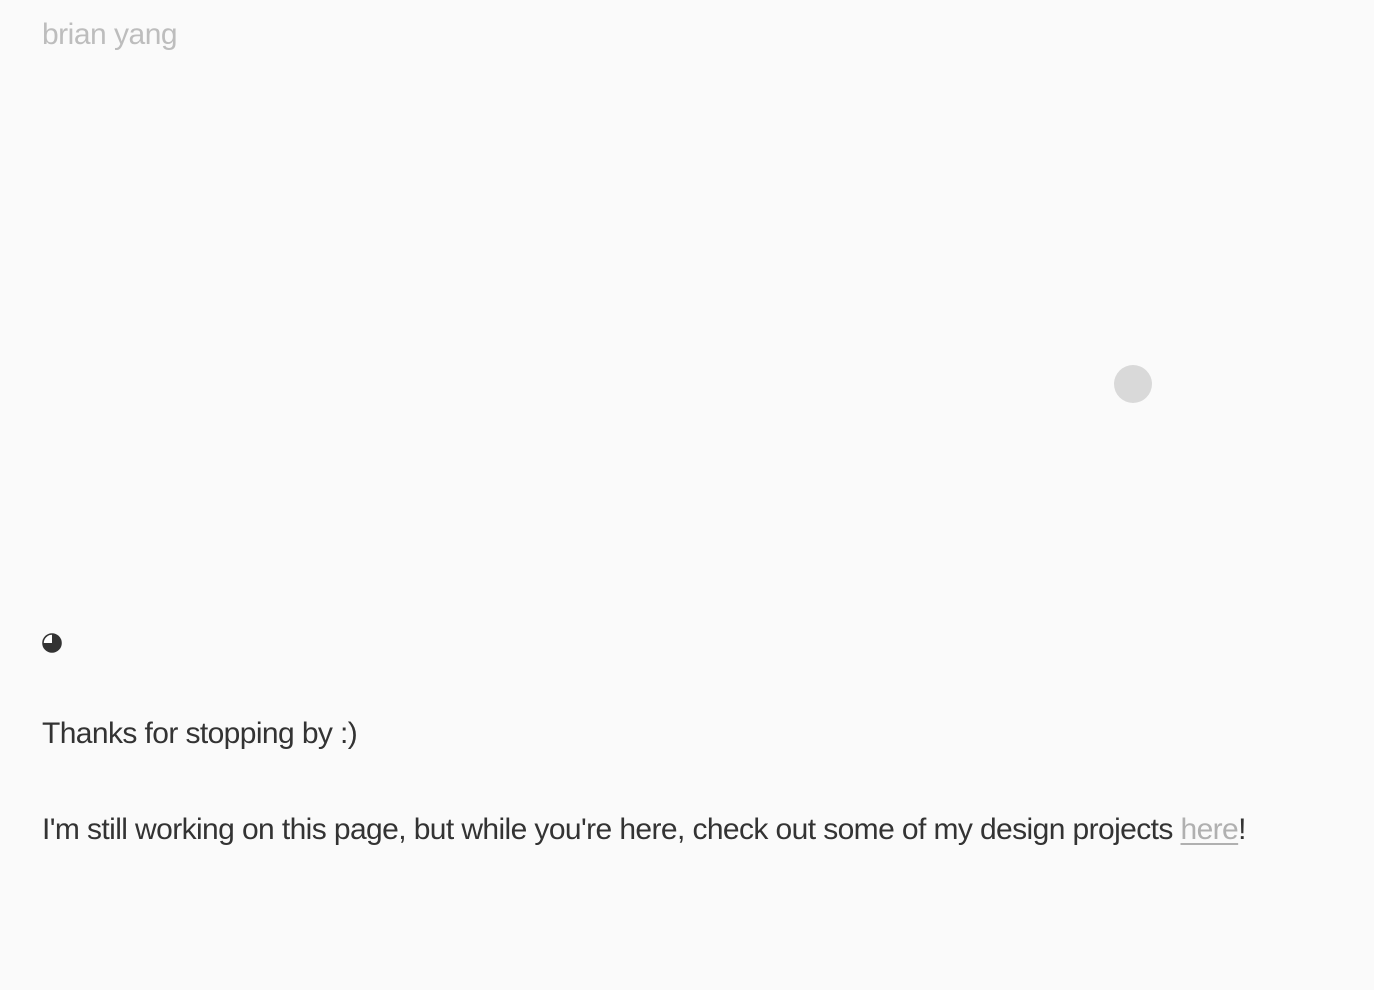 The image size is (1374, 990). Describe the element at coordinates (1133, 384) in the screenshot. I see `cursor-dot` at that location.